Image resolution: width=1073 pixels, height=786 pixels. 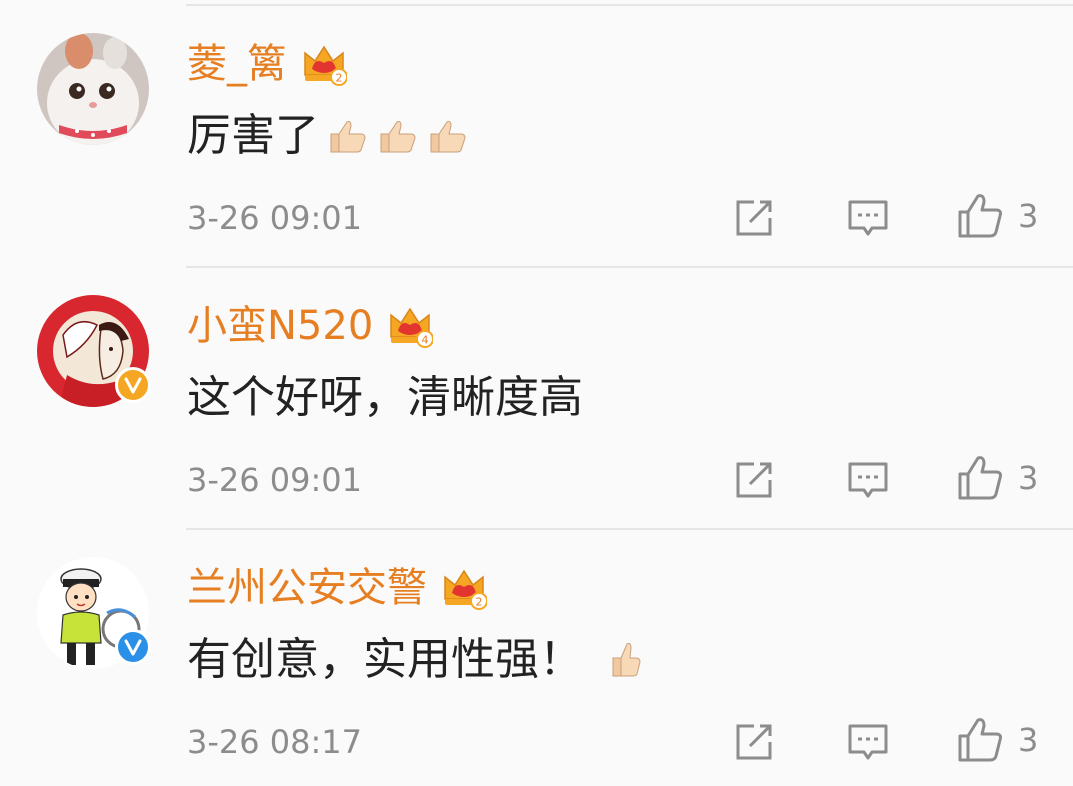 What do you see at coordinates (237, 64) in the screenshot?
I see `username: 菱_篱` at bounding box center [237, 64].